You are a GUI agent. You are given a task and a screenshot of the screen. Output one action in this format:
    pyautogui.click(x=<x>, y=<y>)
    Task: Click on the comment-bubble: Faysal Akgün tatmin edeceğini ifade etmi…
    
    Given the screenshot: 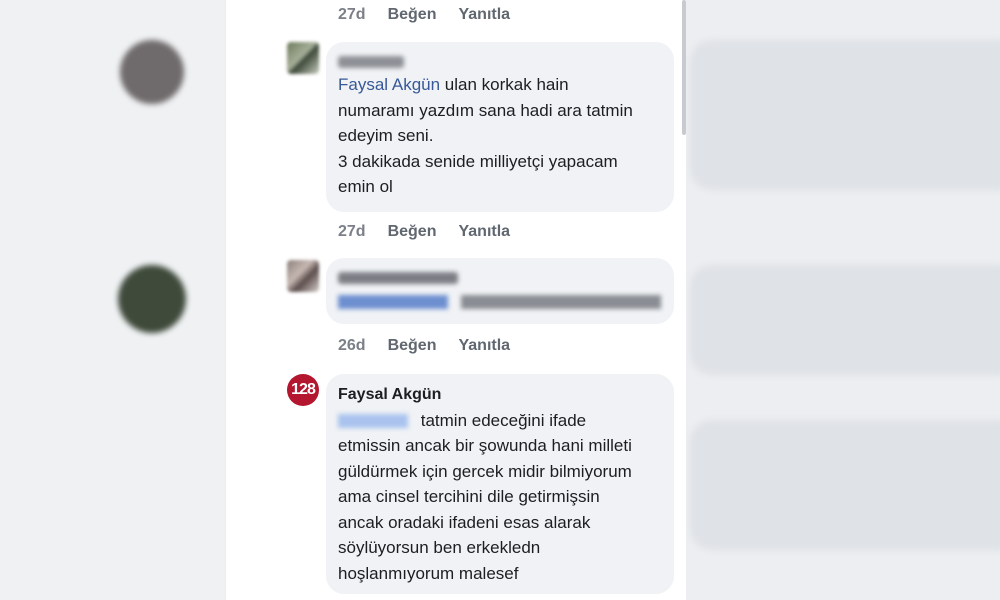 What is the action you would take?
    pyautogui.click(x=500, y=484)
    